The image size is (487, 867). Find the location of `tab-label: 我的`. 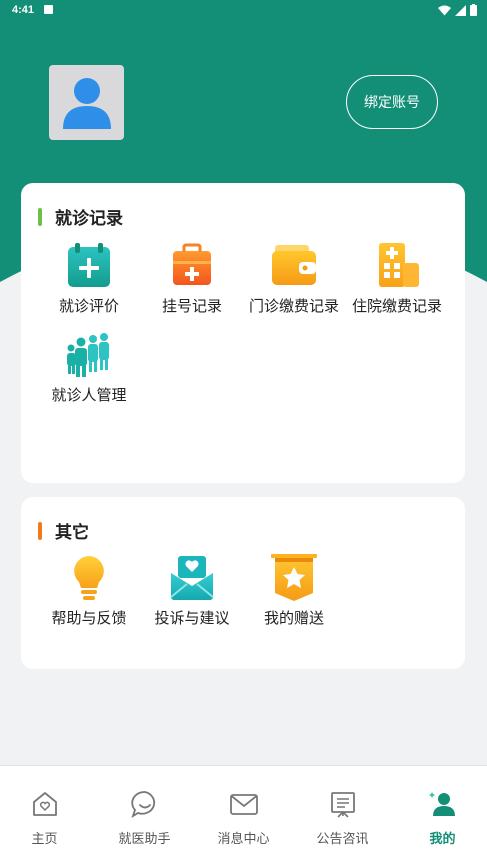

tab-label: 我的 is located at coordinates (442, 839).